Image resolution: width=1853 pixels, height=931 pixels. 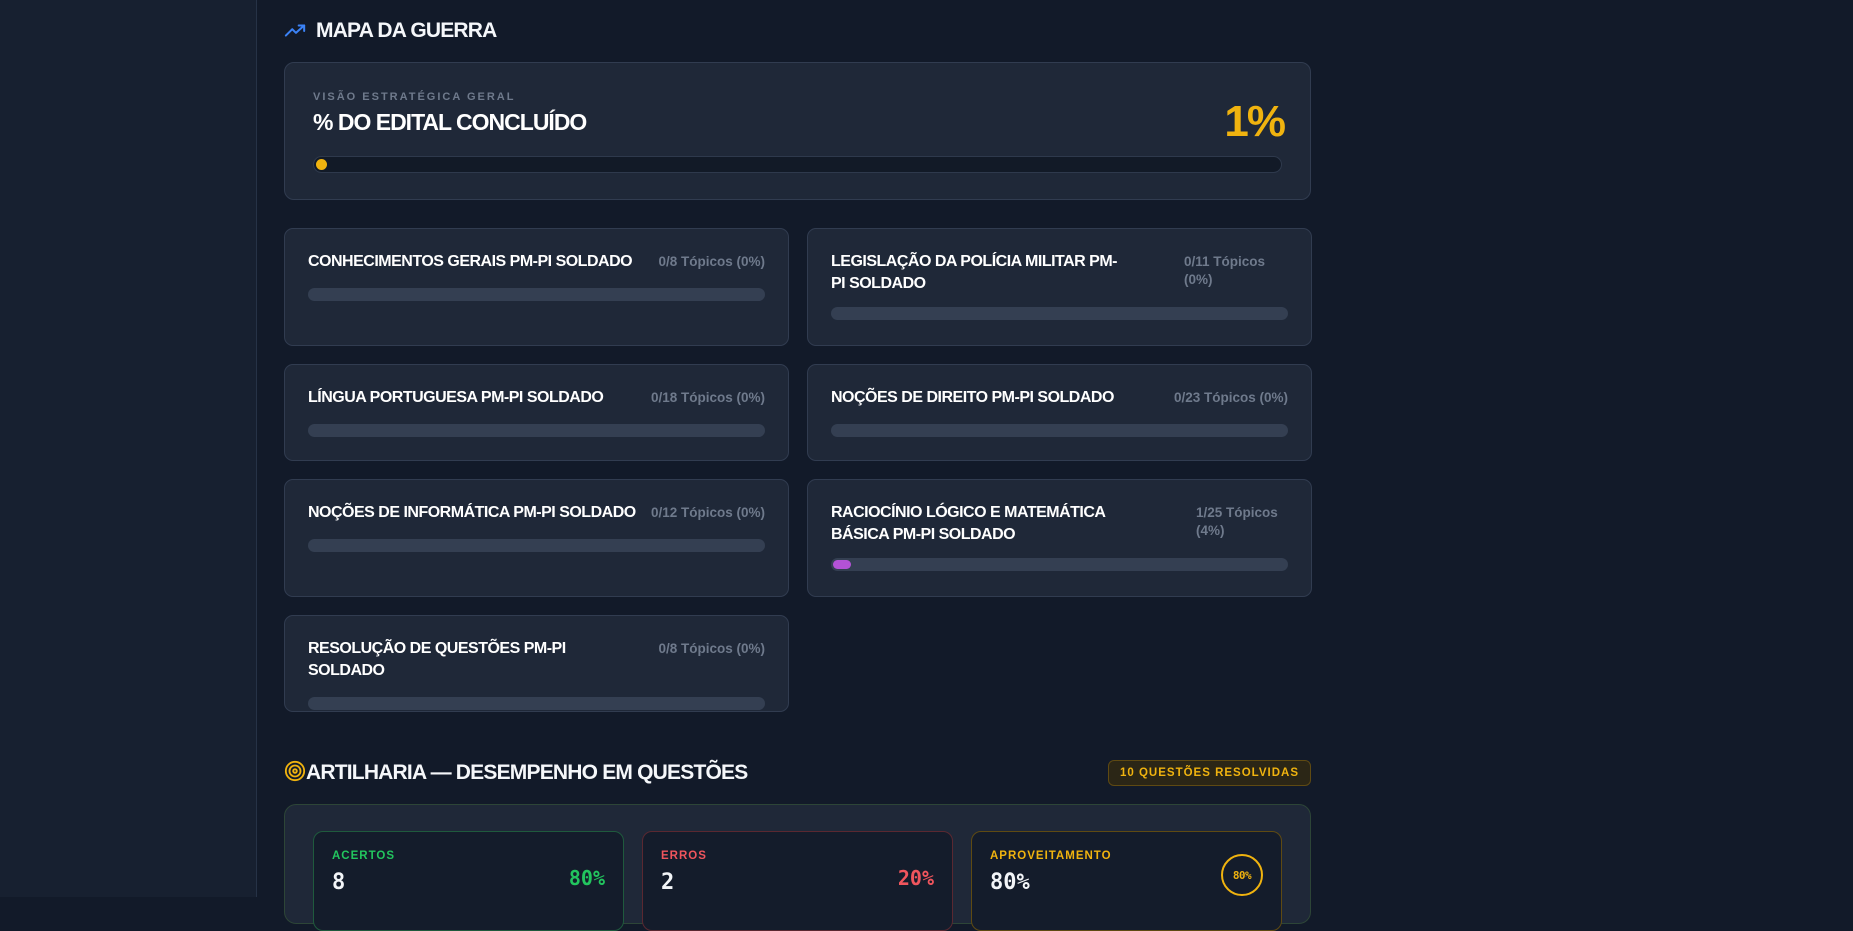 What do you see at coordinates (450, 122) in the screenshot?
I see `overview-title: % DO EDITAL CONCLUÍDO` at bounding box center [450, 122].